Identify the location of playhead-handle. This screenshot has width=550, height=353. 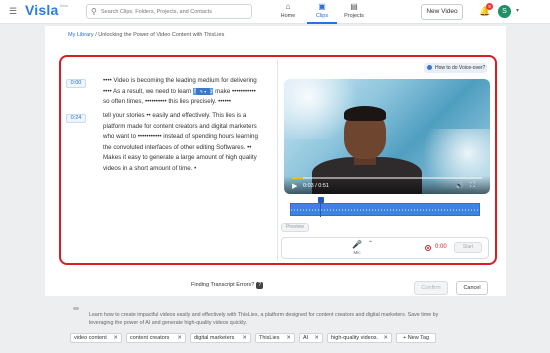
(321, 200).